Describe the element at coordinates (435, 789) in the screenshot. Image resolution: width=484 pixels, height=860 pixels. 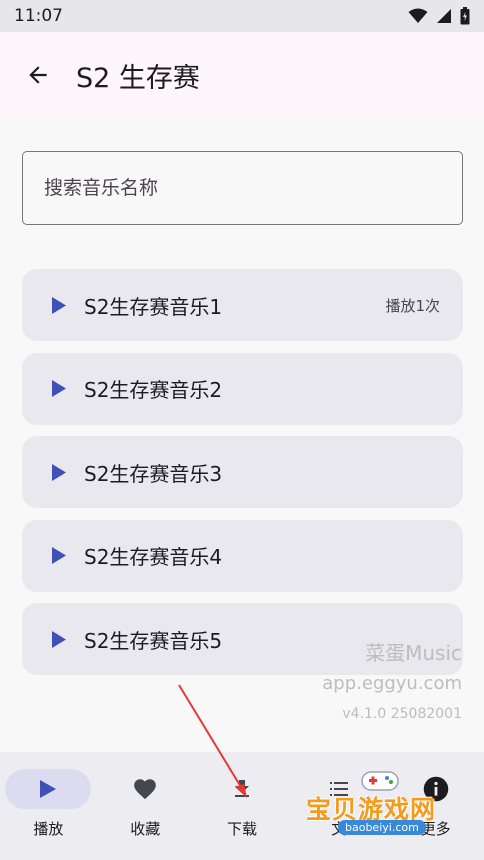
I see `info-icon` at that location.